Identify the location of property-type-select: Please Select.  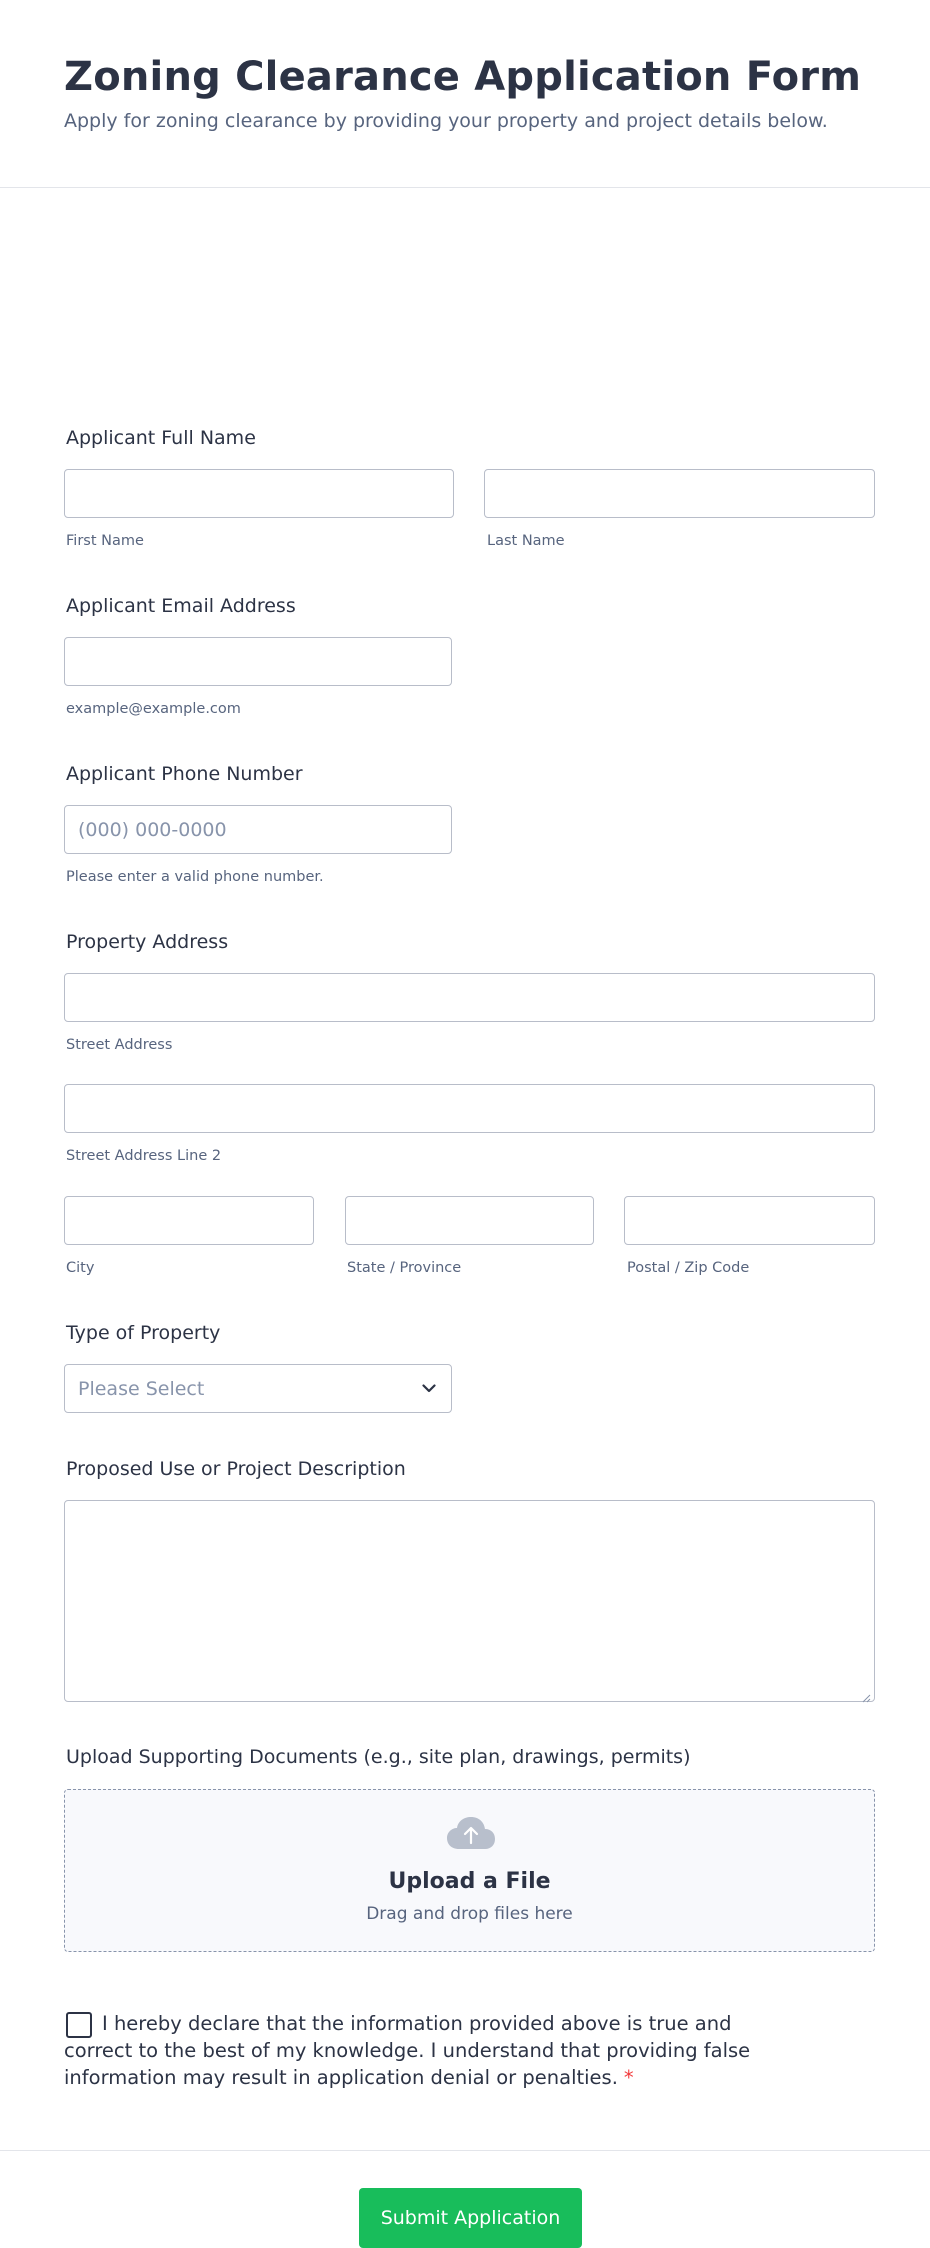
(258, 1388).